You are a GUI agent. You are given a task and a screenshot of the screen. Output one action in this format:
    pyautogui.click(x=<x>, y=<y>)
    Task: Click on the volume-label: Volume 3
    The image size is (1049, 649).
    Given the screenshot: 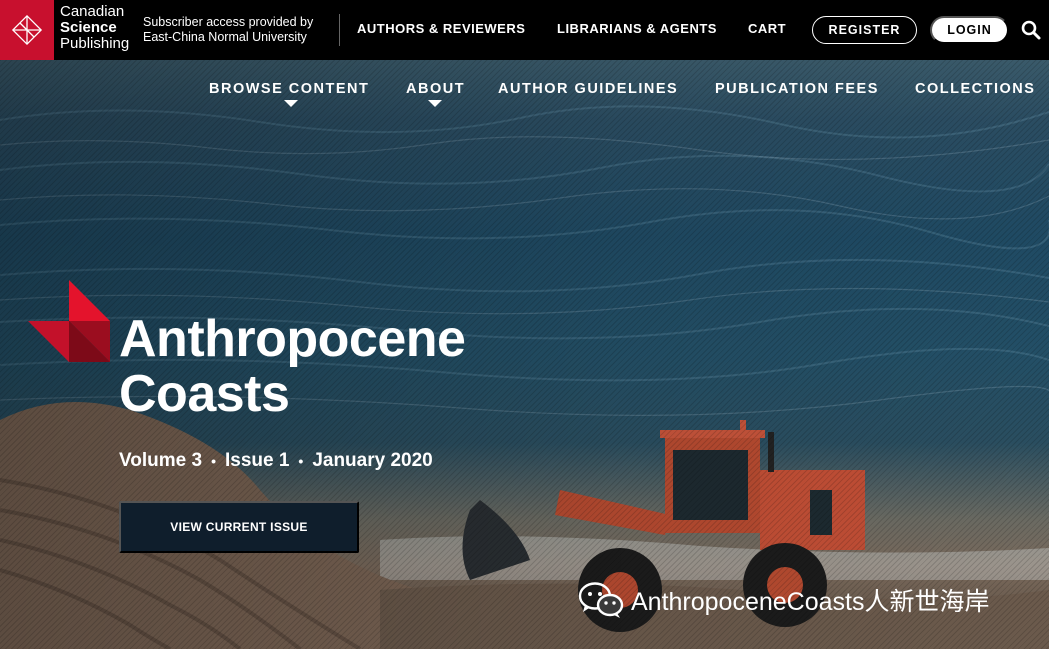 What is the action you would take?
    pyautogui.click(x=161, y=460)
    